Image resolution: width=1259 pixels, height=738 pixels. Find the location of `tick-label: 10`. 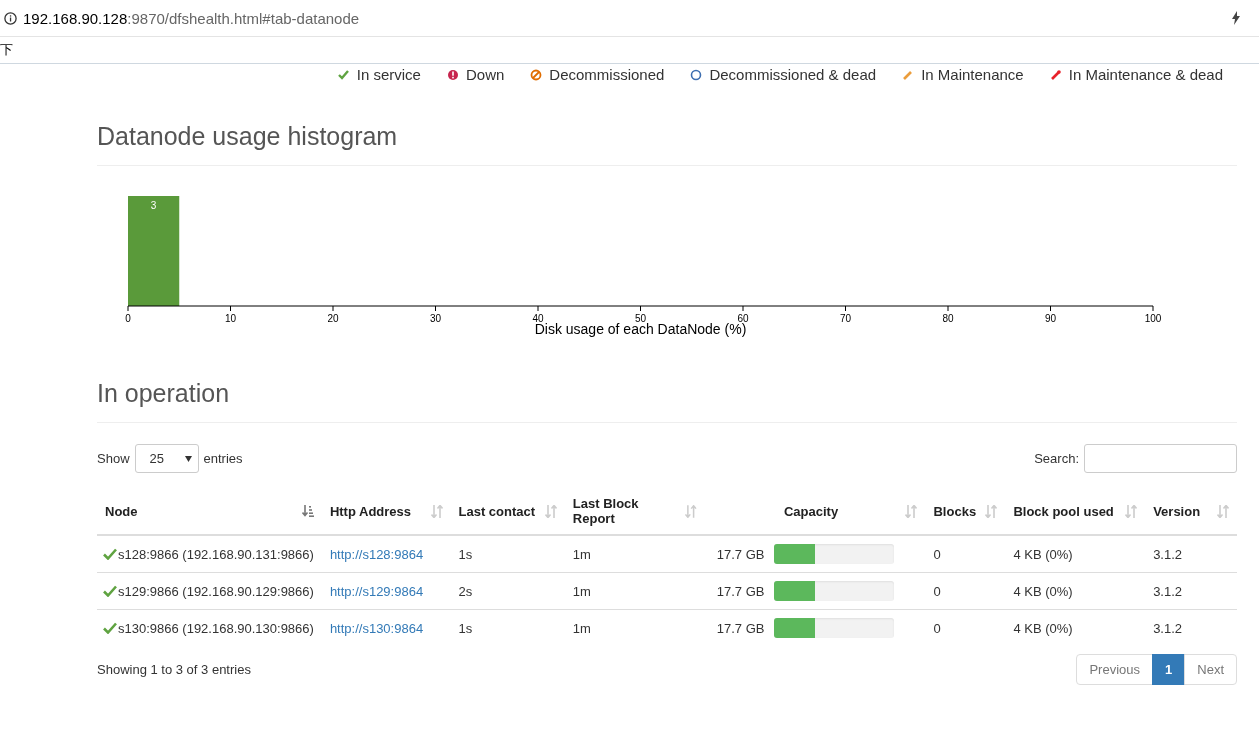

tick-label: 10 is located at coordinates (230, 318).